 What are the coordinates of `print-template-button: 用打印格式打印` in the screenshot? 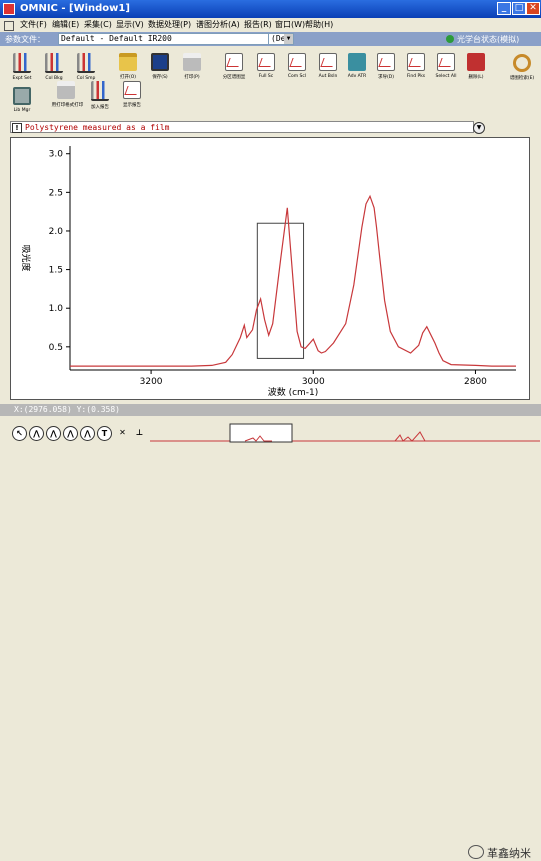 It's located at (66, 94).